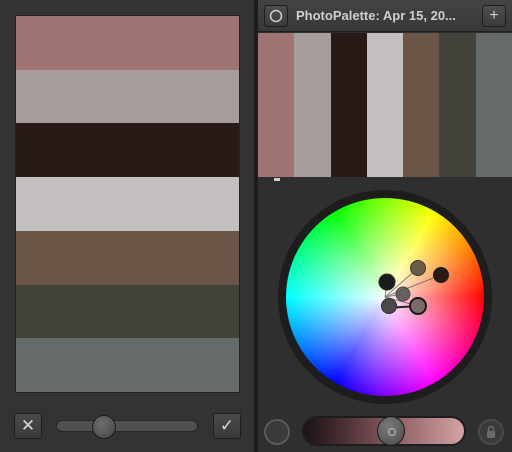  What do you see at coordinates (418, 306) in the screenshot?
I see `wheel-point-selected` at bounding box center [418, 306].